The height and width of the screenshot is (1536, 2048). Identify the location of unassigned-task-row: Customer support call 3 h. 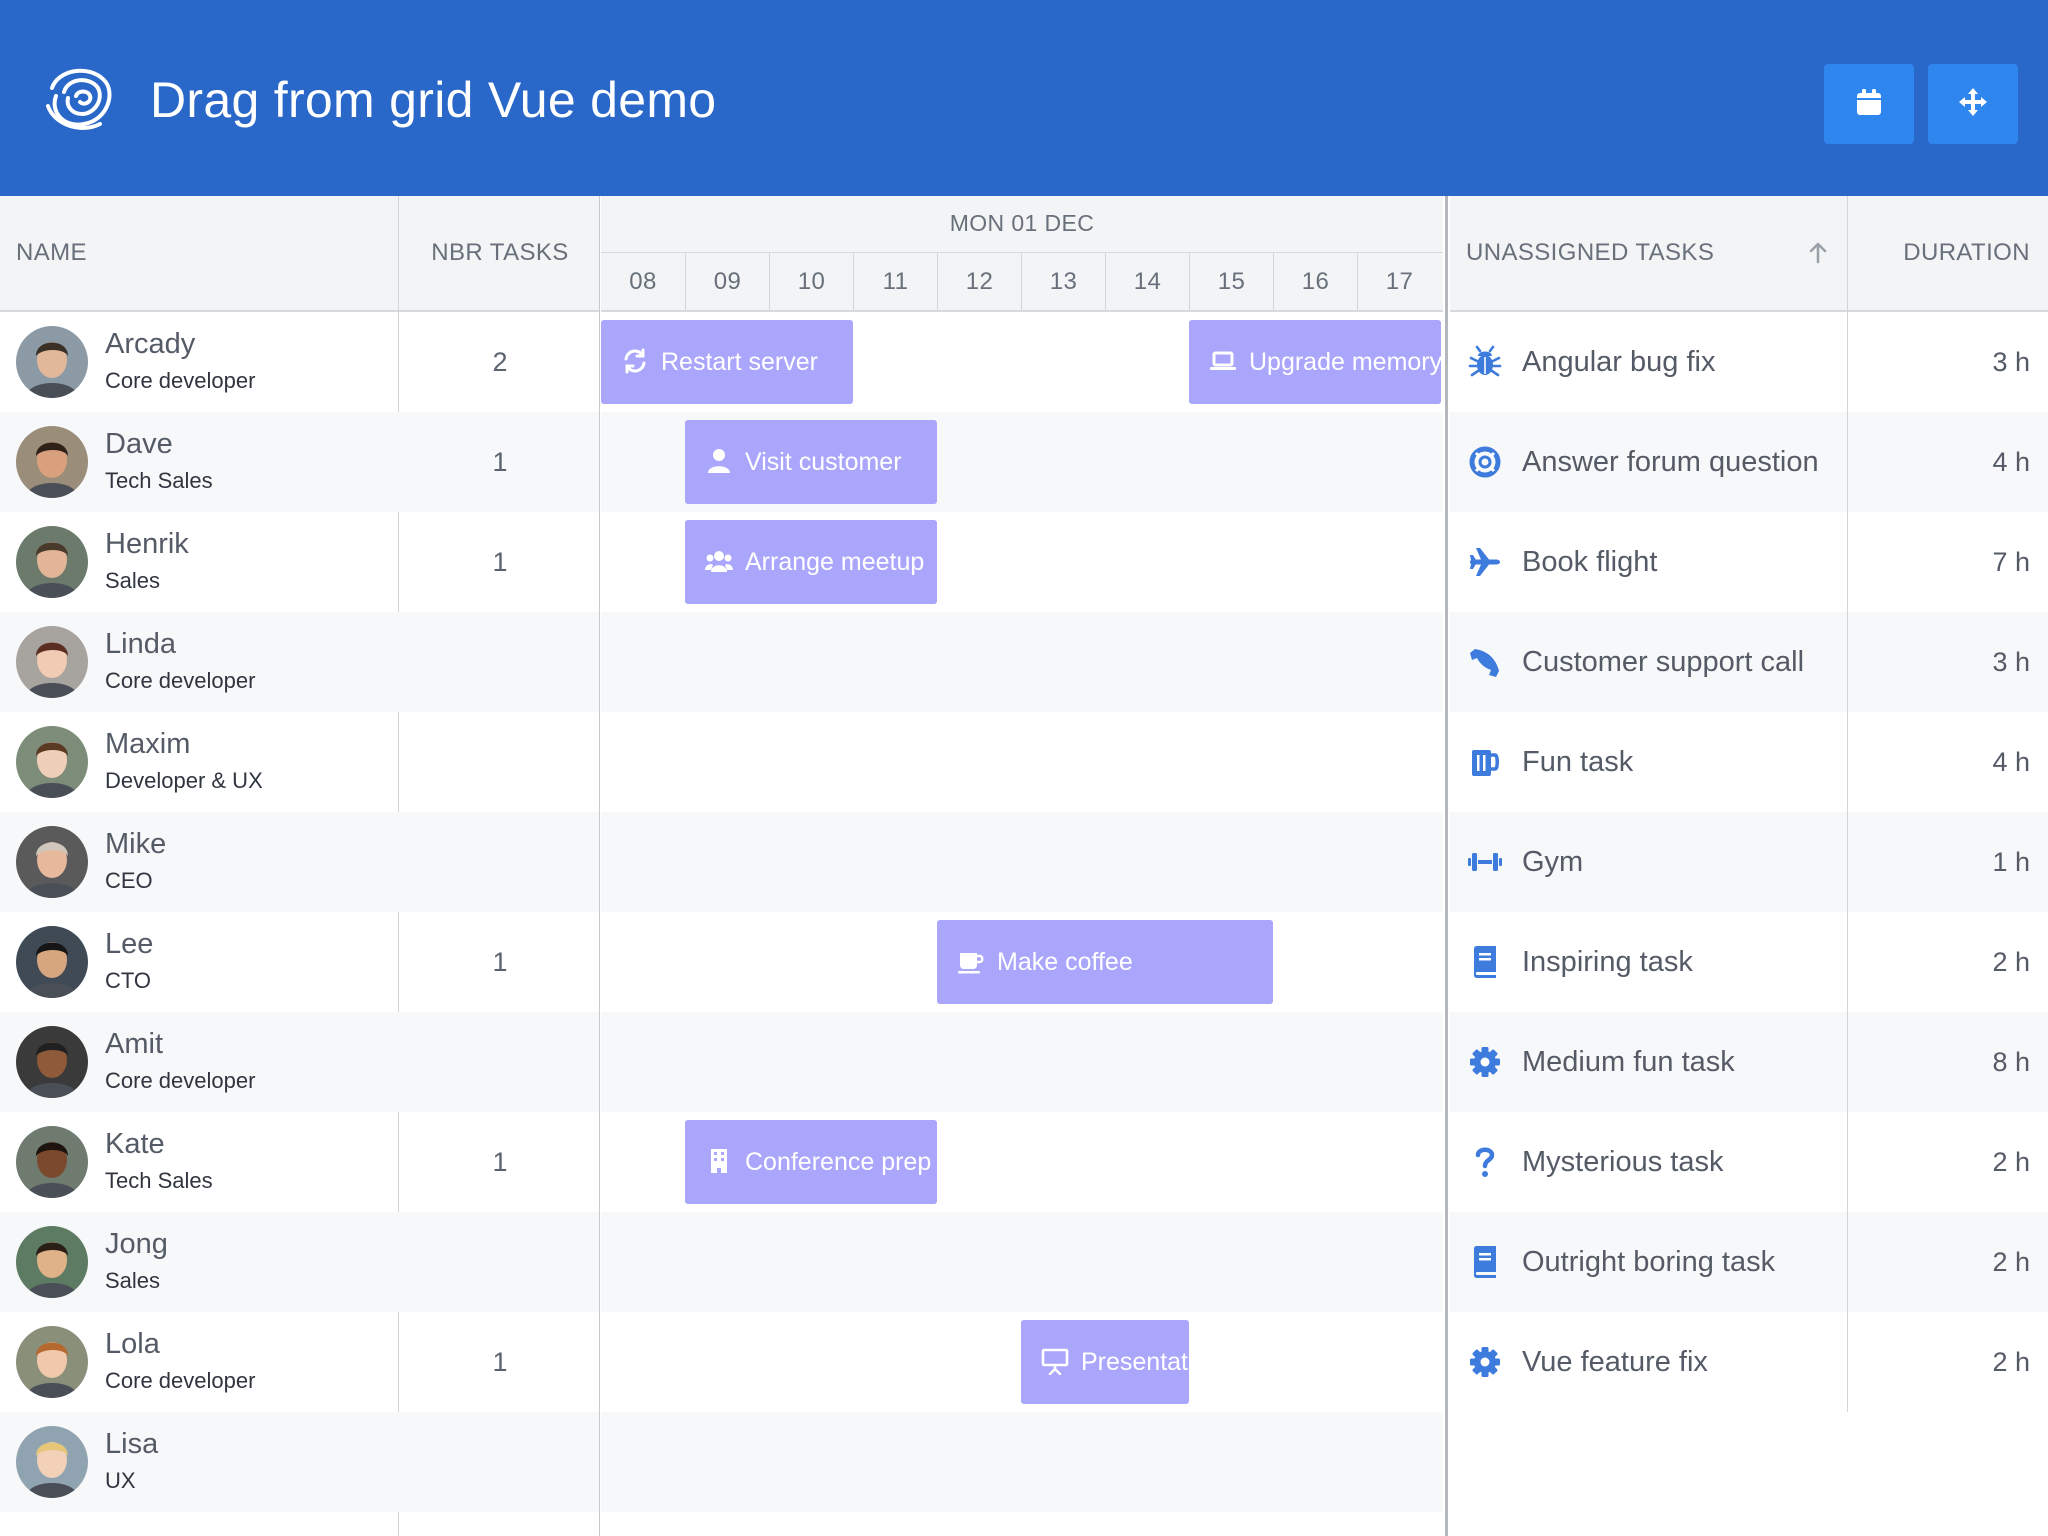
(1749, 662).